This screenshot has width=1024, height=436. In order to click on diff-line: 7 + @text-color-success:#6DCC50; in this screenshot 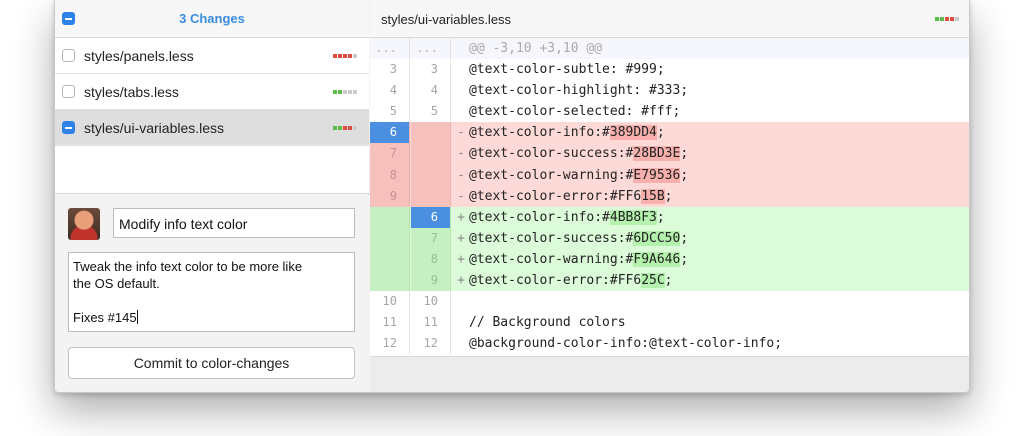, I will do `click(669, 238)`.